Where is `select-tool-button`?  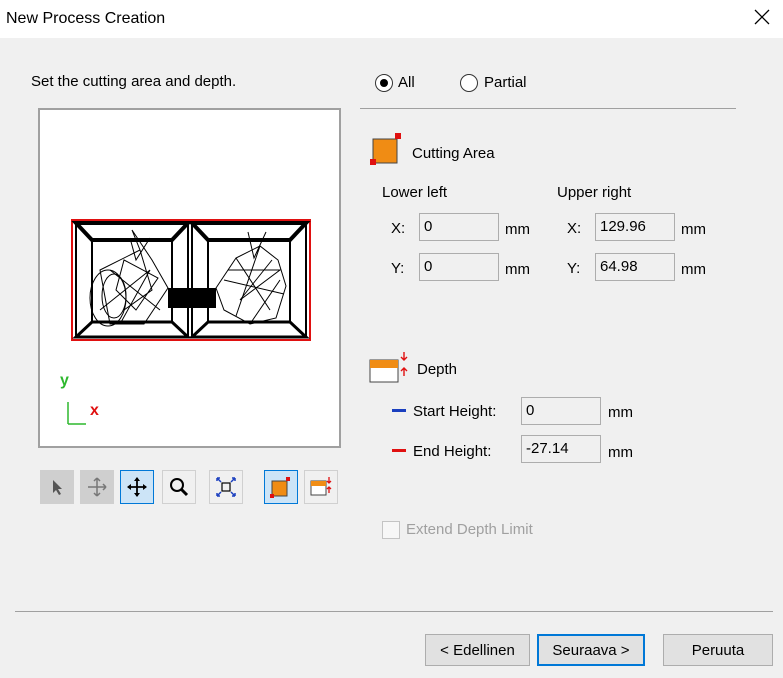 select-tool-button is located at coordinates (57, 487).